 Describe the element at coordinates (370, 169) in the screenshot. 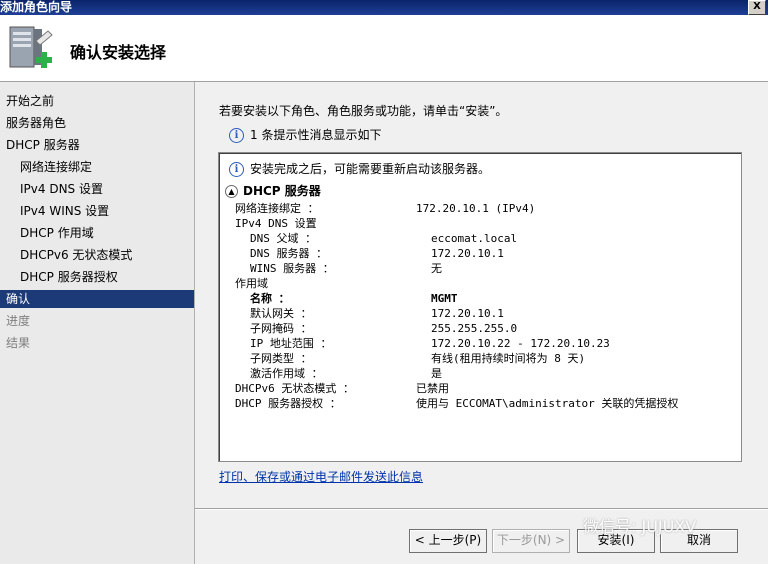

I see `restart-note-text: 安装完成之后，可能需要重新启动该服务器。` at that location.